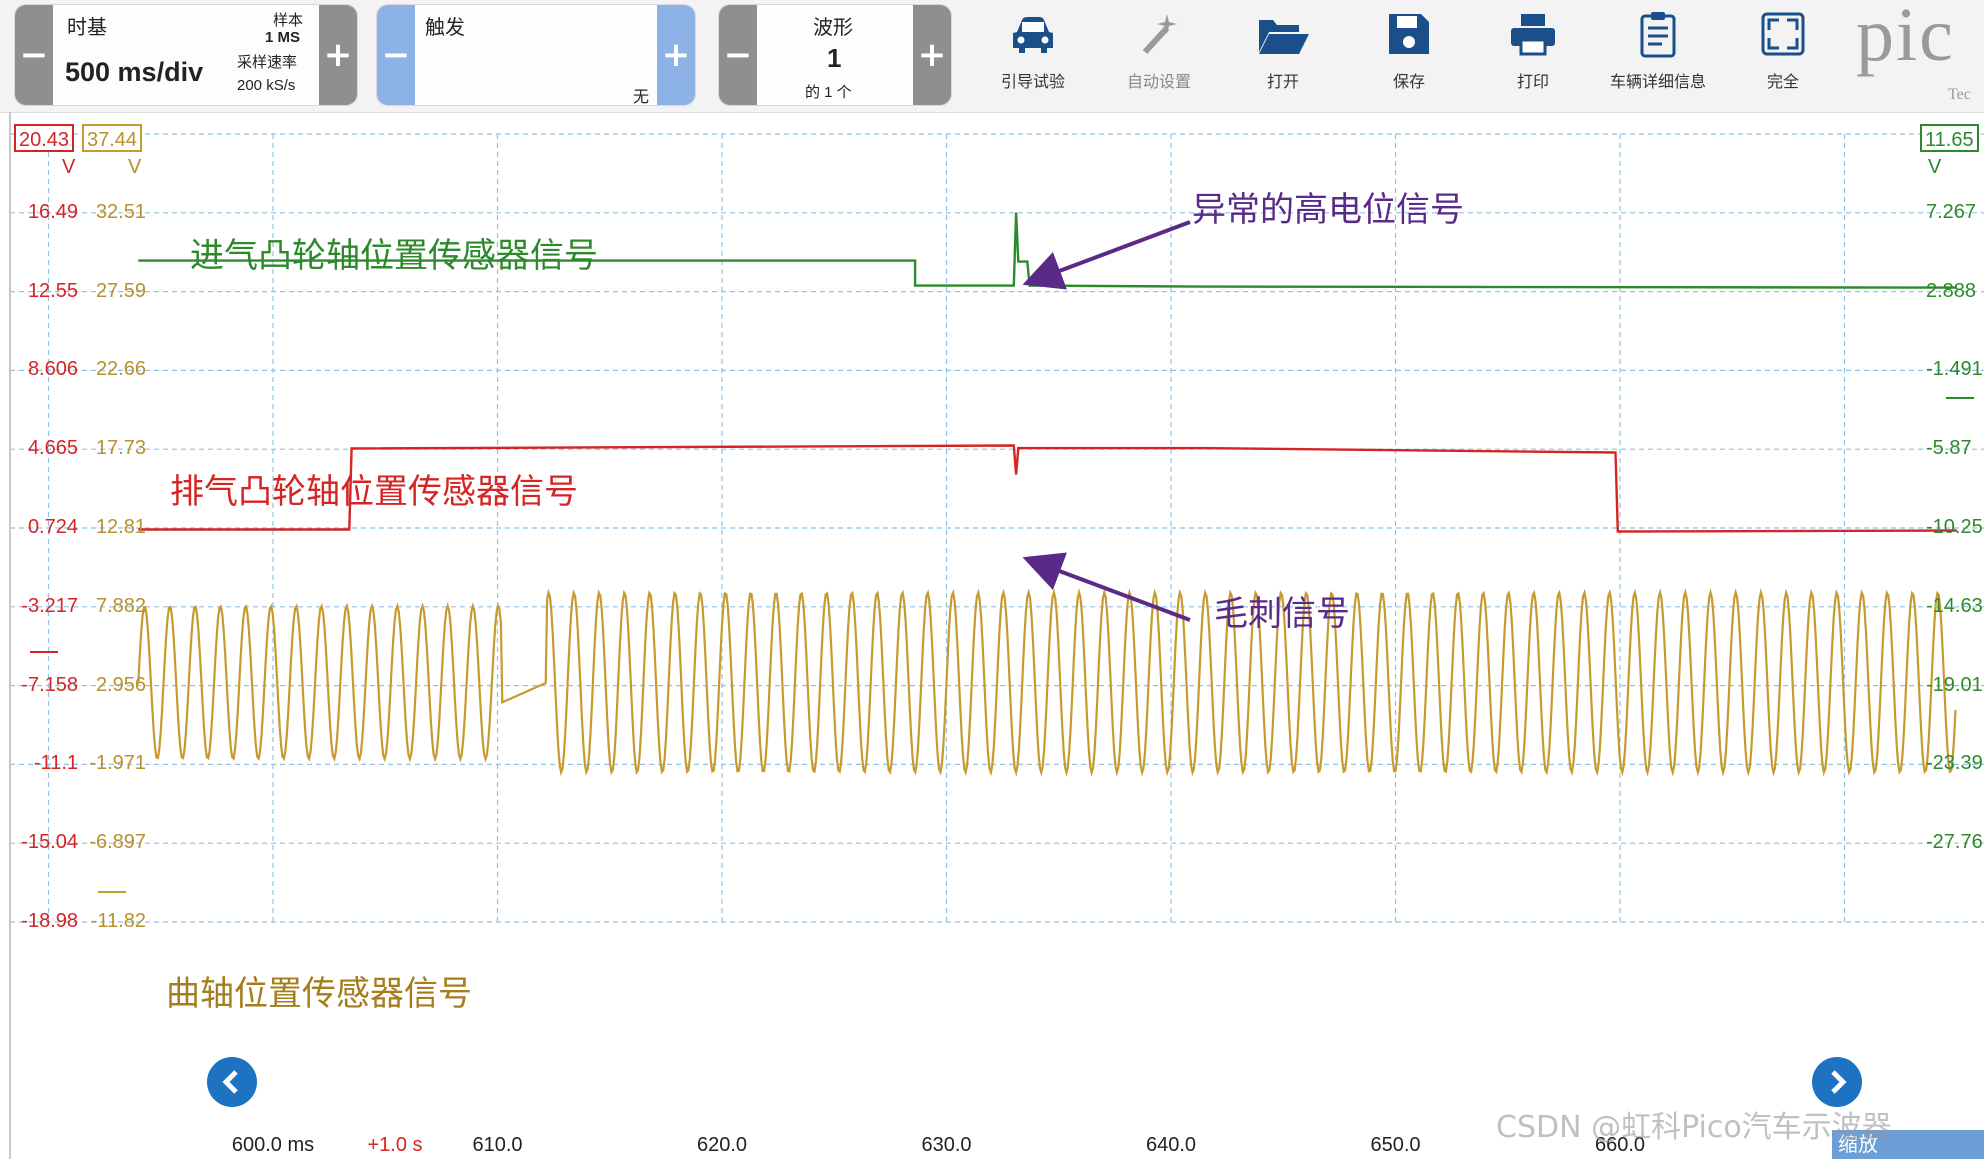 This screenshot has width=1984, height=1159. Describe the element at coordinates (1954, 369) in the screenshot. I see `green-tick-label: -1.491` at that location.